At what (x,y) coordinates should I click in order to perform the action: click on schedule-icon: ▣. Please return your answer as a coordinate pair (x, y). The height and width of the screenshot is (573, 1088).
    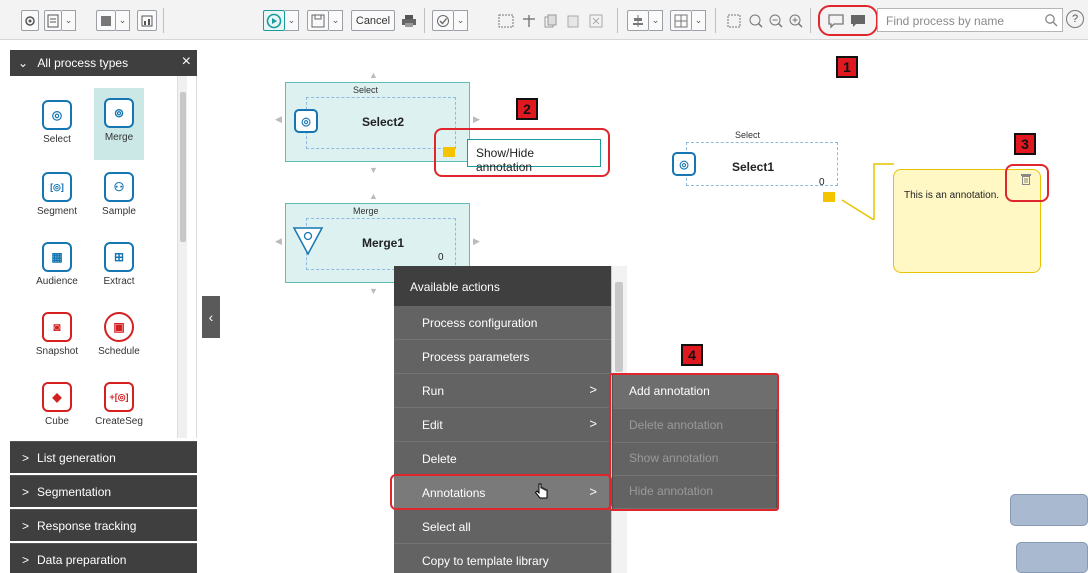
    Looking at the image, I should click on (119, 327).